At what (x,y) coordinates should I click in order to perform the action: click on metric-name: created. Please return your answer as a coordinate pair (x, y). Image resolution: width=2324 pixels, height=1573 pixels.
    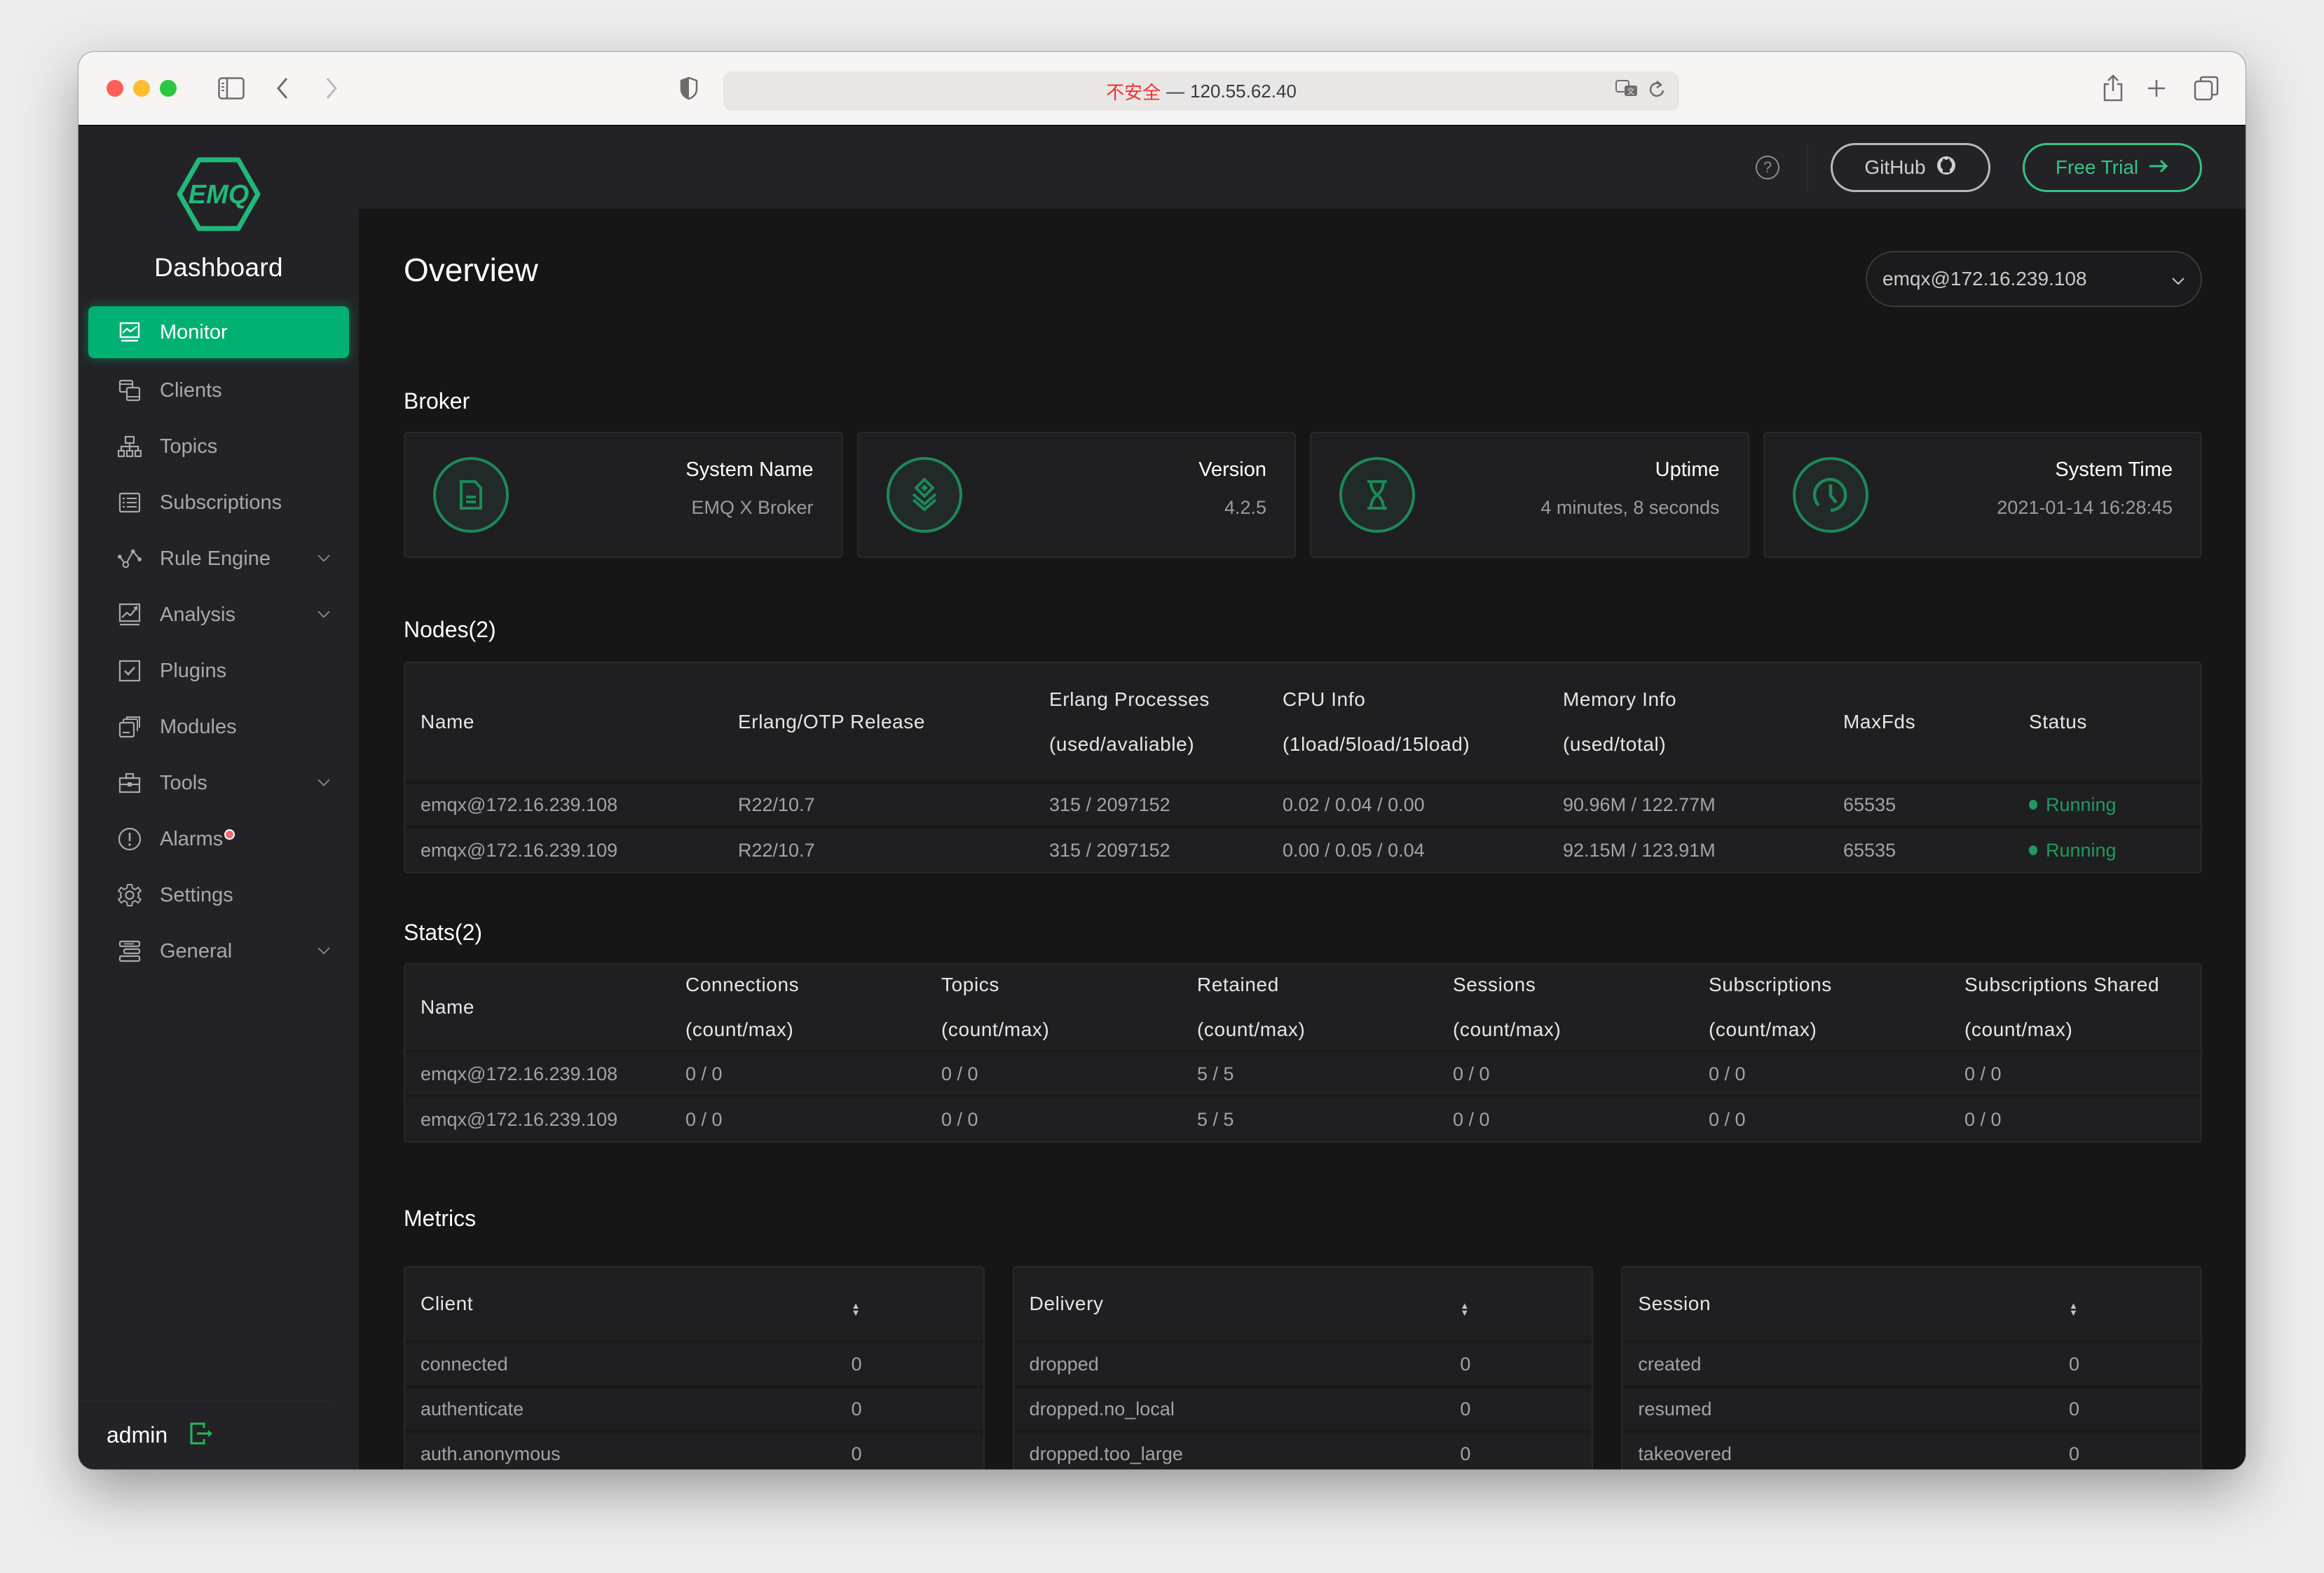
    Looking at the image, I should click on (1838, 1363).